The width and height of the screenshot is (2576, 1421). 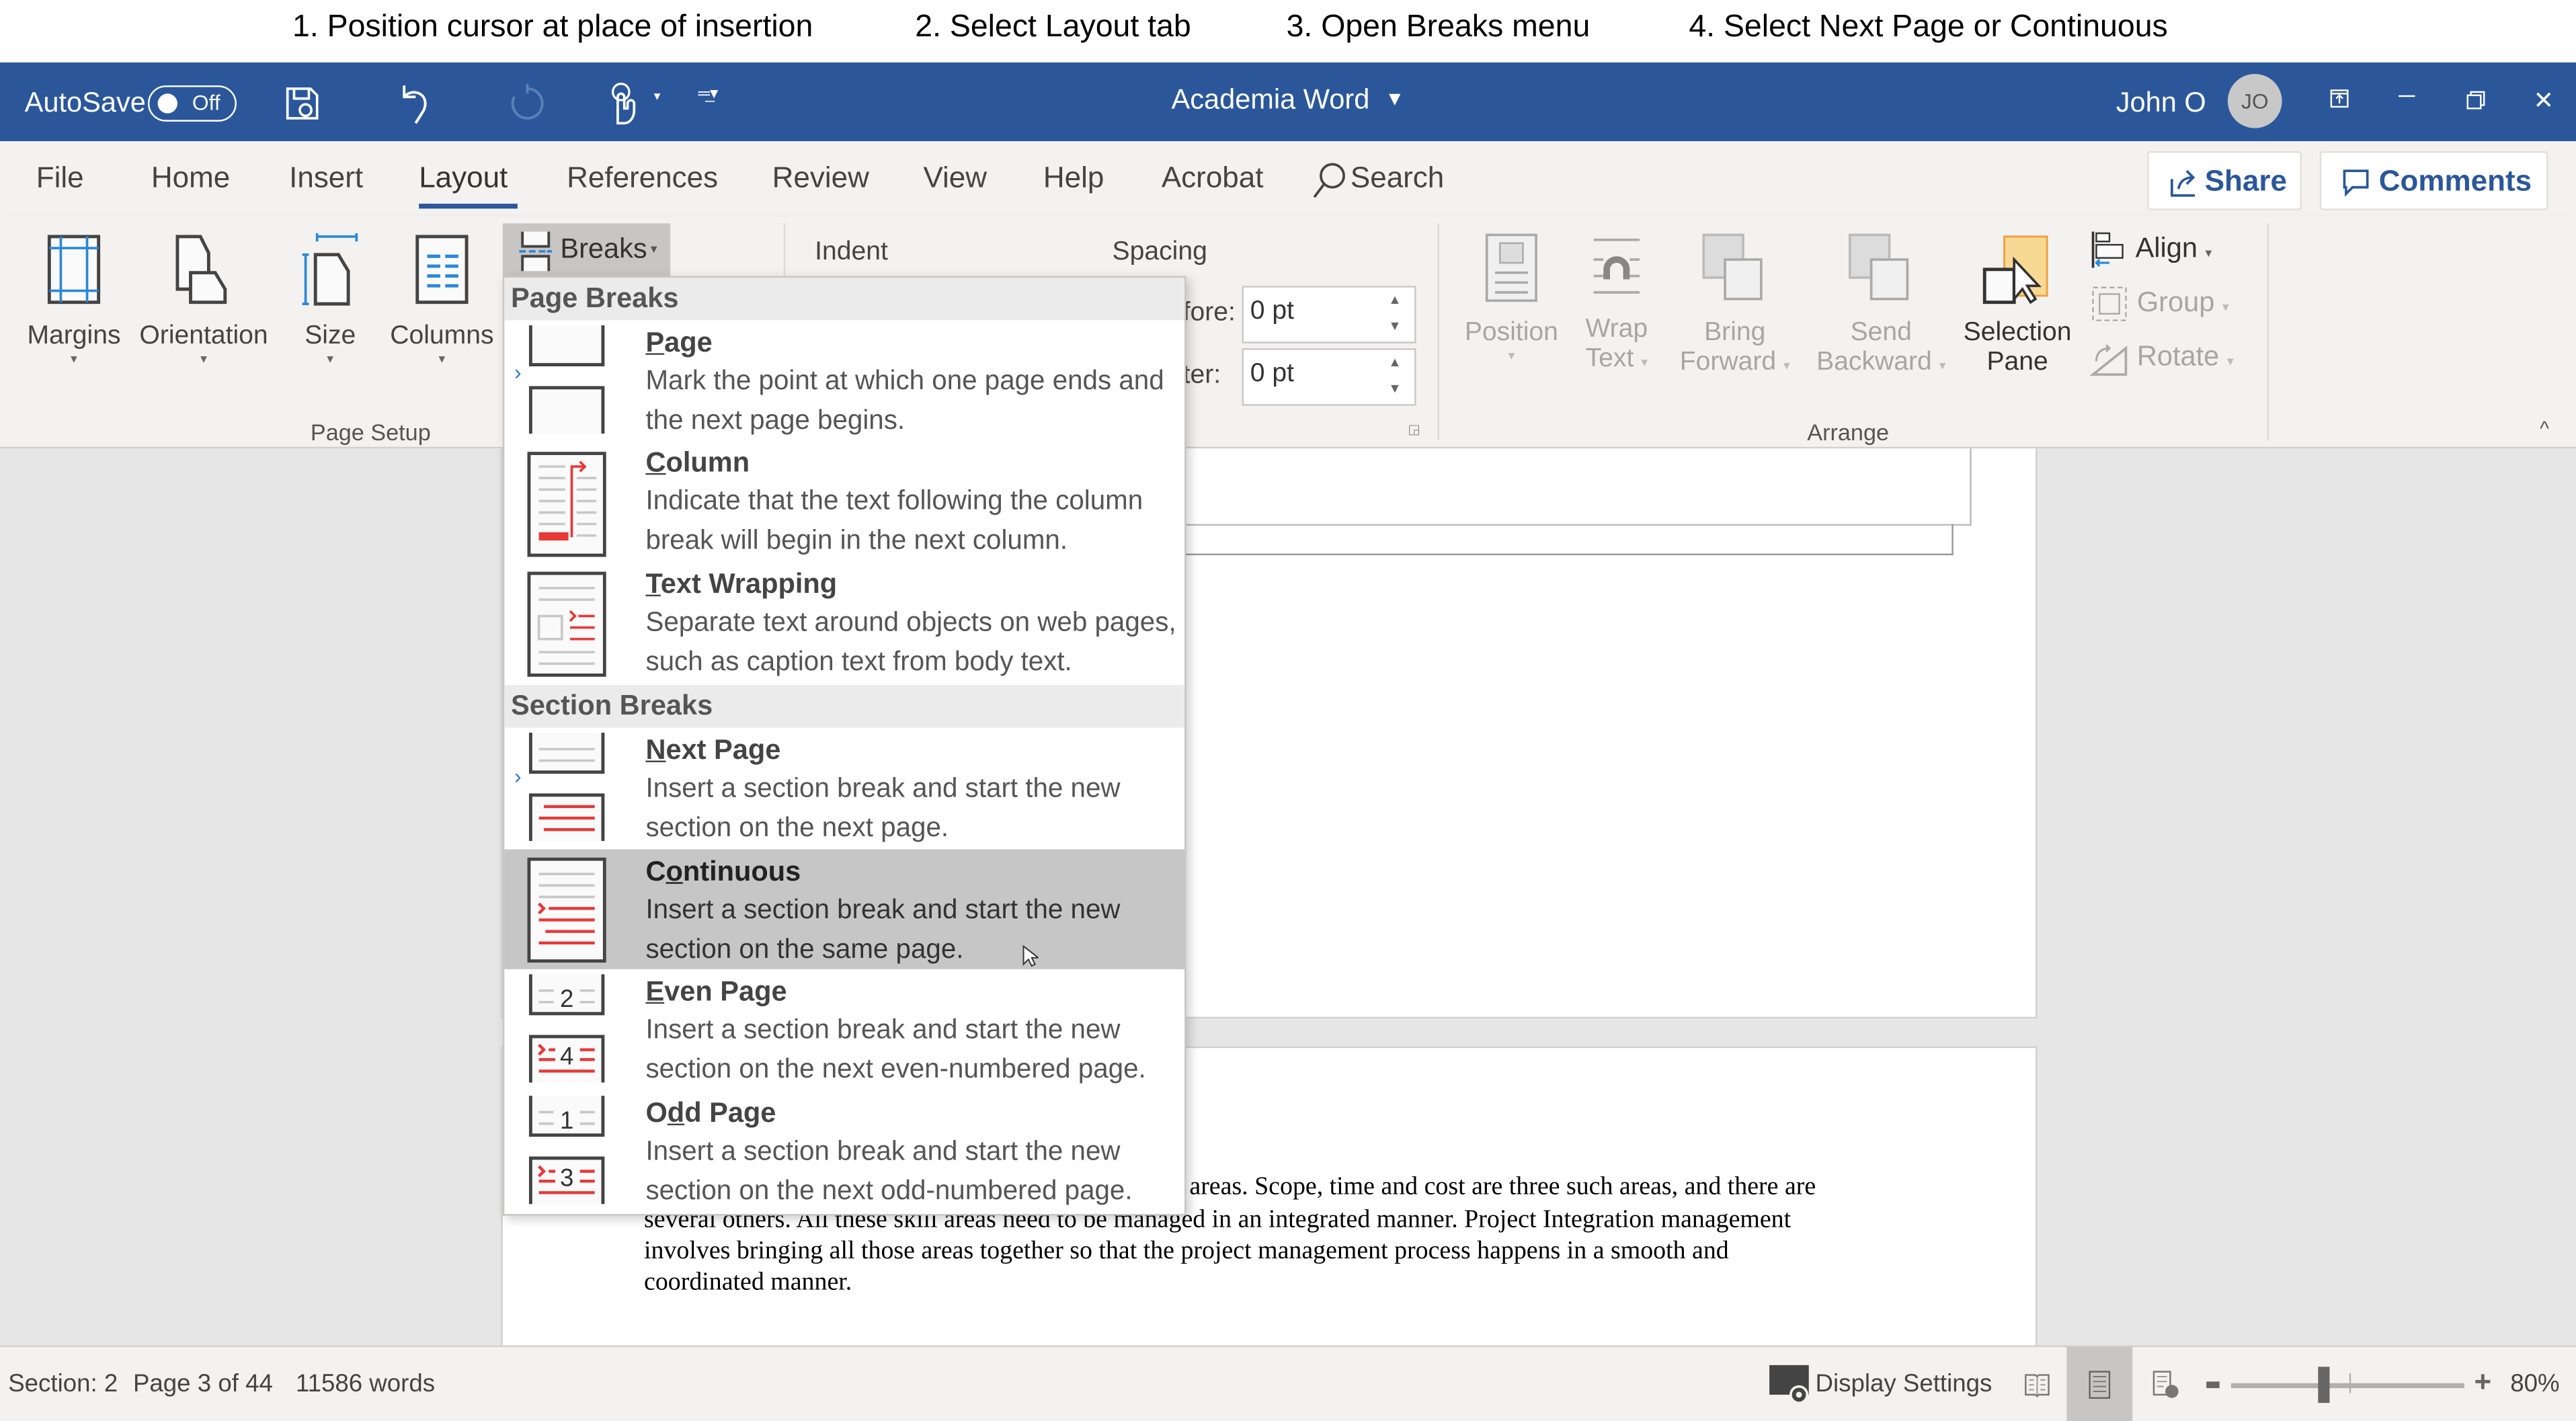 I want to click on group-label: Group, so click(x=2175, y=302).